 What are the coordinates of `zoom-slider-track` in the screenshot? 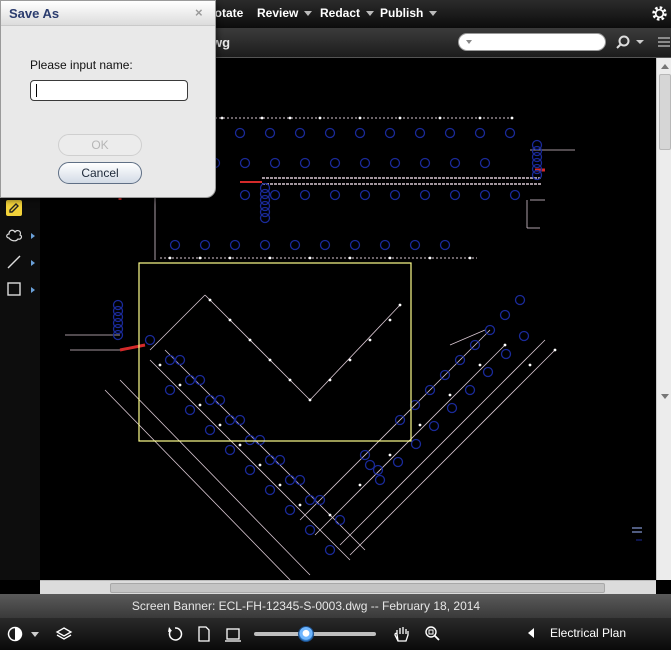 It's located at (315, 634).